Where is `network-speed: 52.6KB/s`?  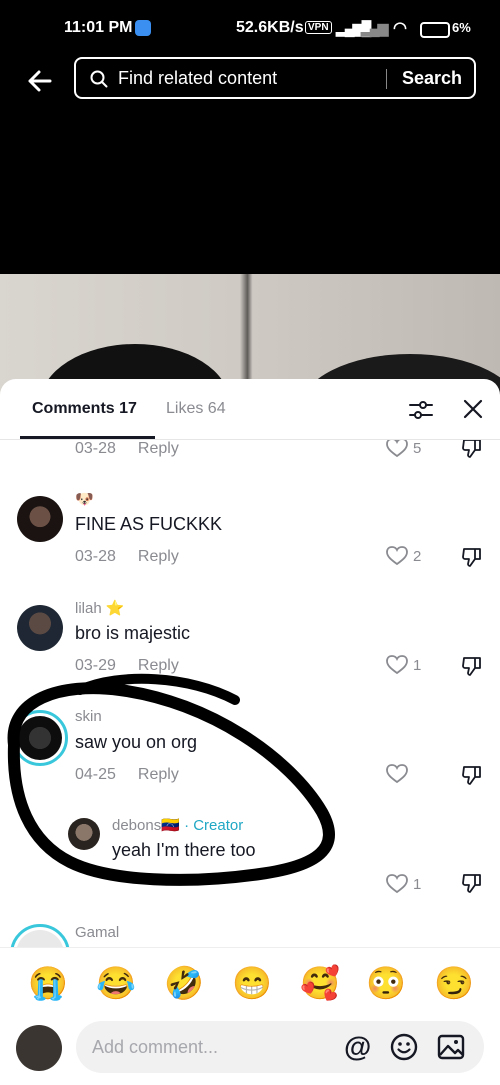 network-speed: 52.6KB/s is located at coordinates (270, 27).